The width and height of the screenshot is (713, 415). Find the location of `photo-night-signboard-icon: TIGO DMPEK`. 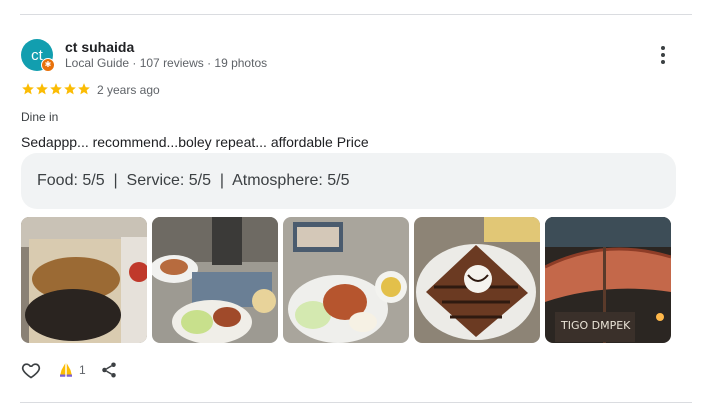

photo-night-signboard-icon: TIGO DMPEK is located at coordinates (608, 280).